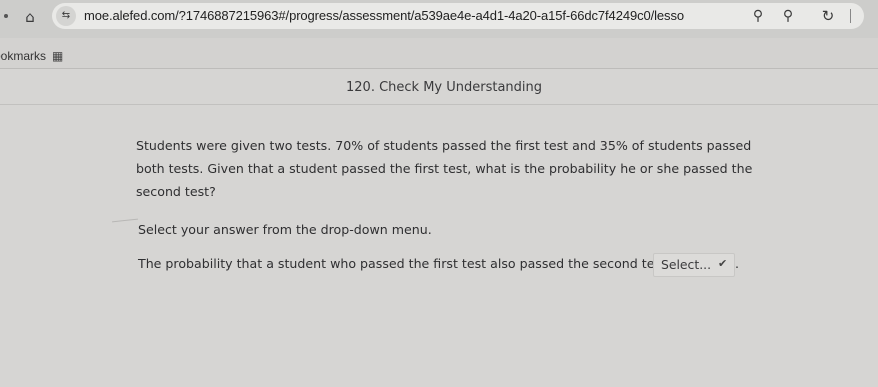 The width and height of the screenshot is (878, 387). Describe the element at coordinates (439, 57) in the screenshot. I see `bookmarks-bar: ookmarks ▦` at that location.